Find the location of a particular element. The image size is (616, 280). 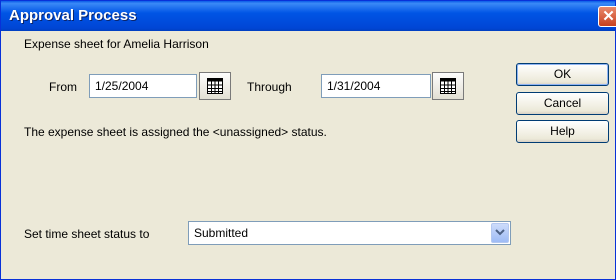

chevron-down-icon is located at coordinates (500, 232).